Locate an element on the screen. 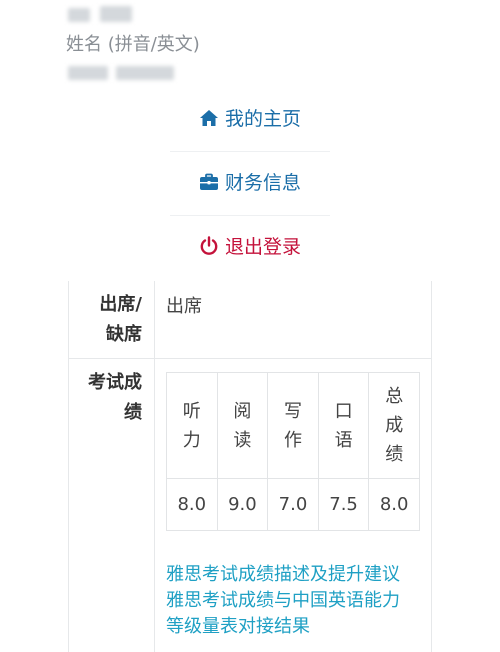 This screenshot has width=500, height=652. scores-value-row: 8.0 9.0 7.0 7.5 8.0 is located at coordinates (293, 504).